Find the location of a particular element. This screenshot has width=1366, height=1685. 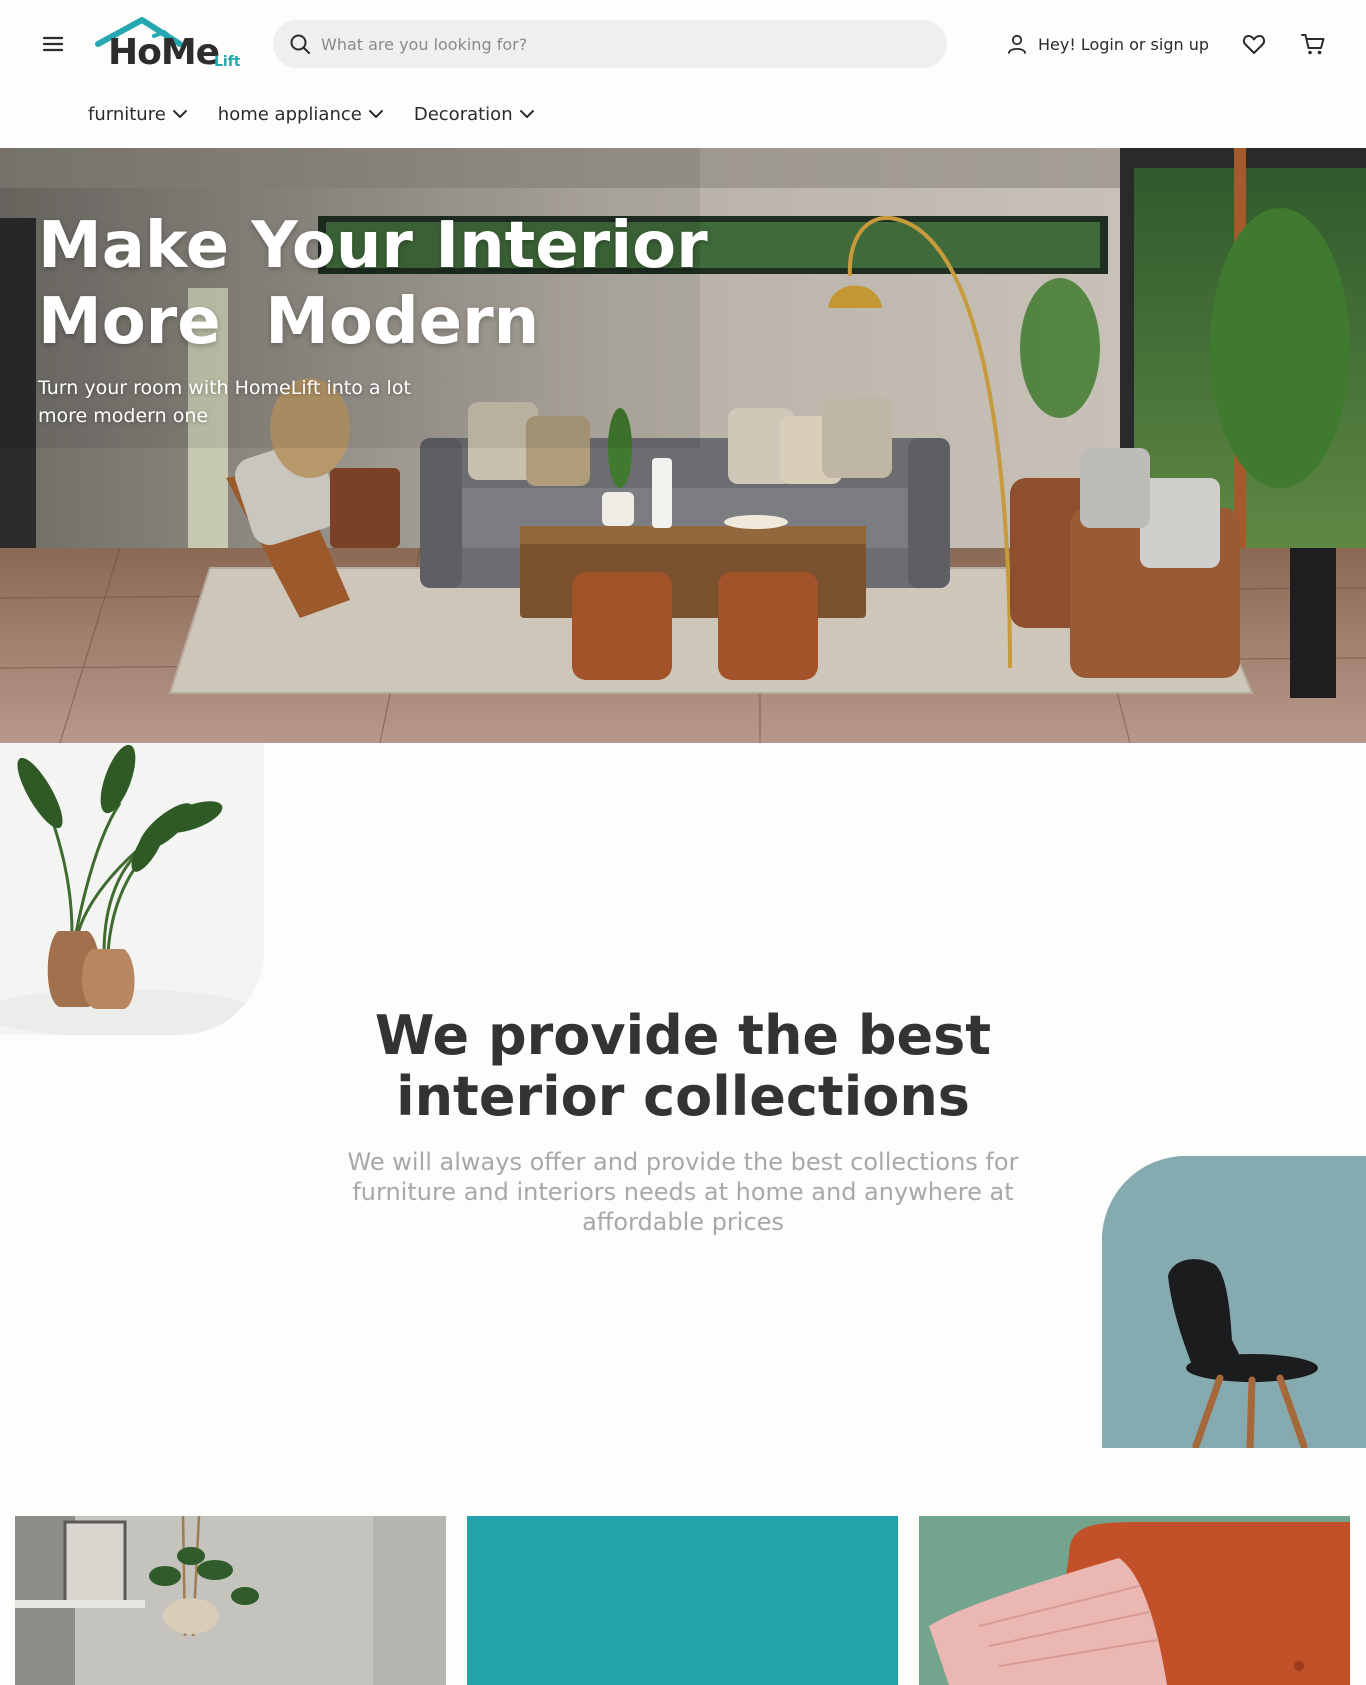

login-signup-link: Hey! Login or sign up is located at coordinates (1107, 44).